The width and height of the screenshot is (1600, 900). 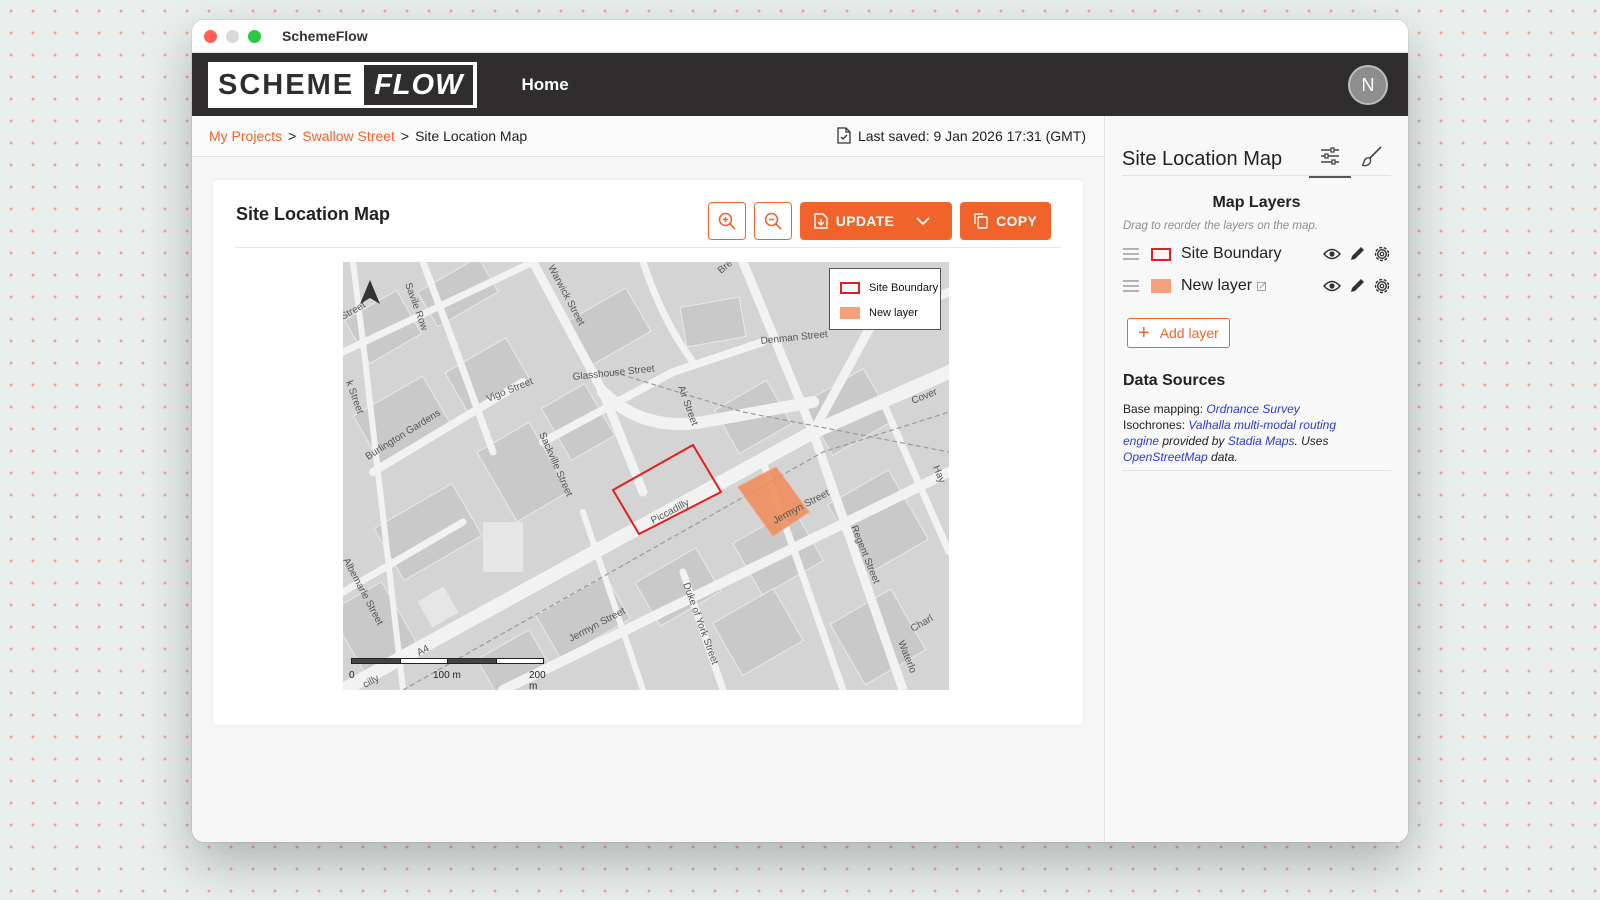 What do you see at coordinates (348, 136) in the screenshot?
I see `breadcrumb-swallow-street: Swallow Street` at bounding box center [348, 136].